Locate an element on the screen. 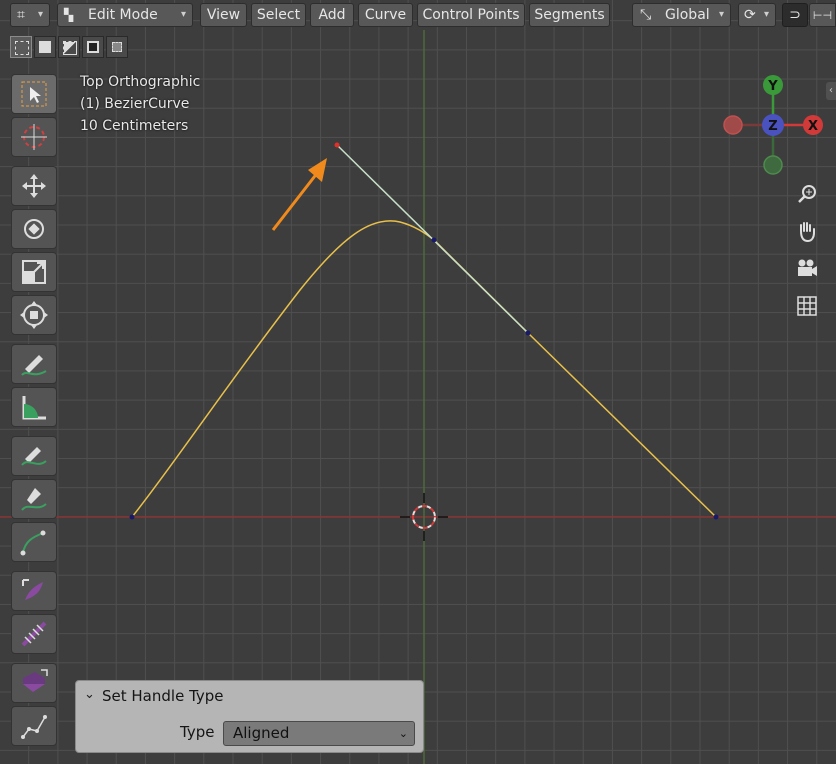 The height and width of the screenshot is (764, 836). tool-transform is located at coordinates (34, 315).